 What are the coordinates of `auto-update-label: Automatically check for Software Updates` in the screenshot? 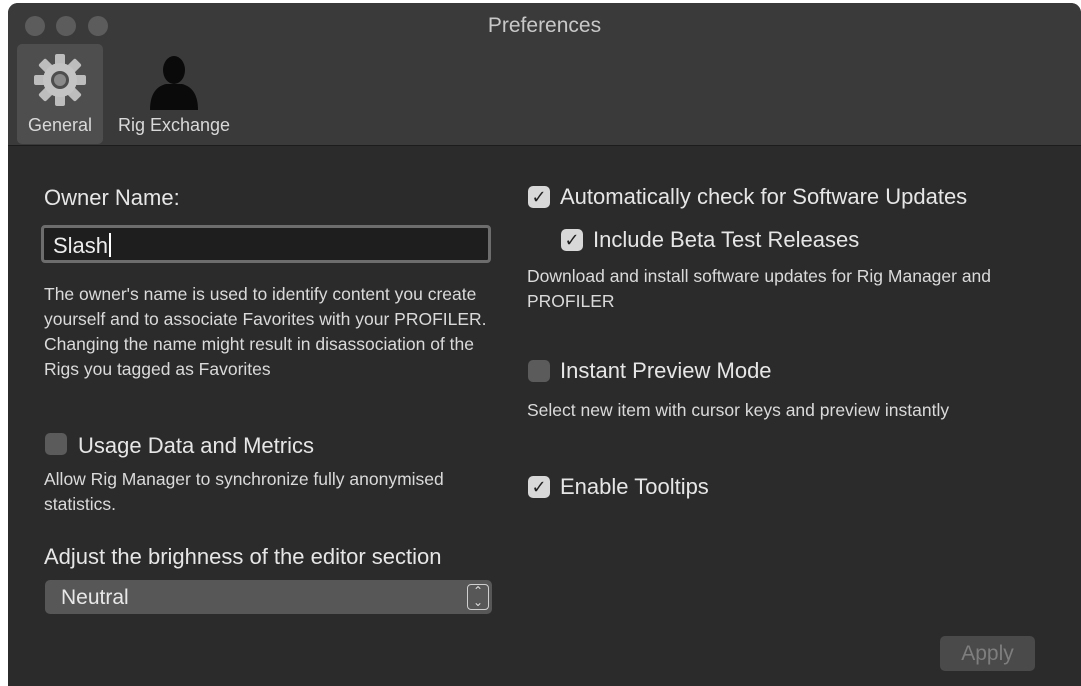 It's located at (763, 197).